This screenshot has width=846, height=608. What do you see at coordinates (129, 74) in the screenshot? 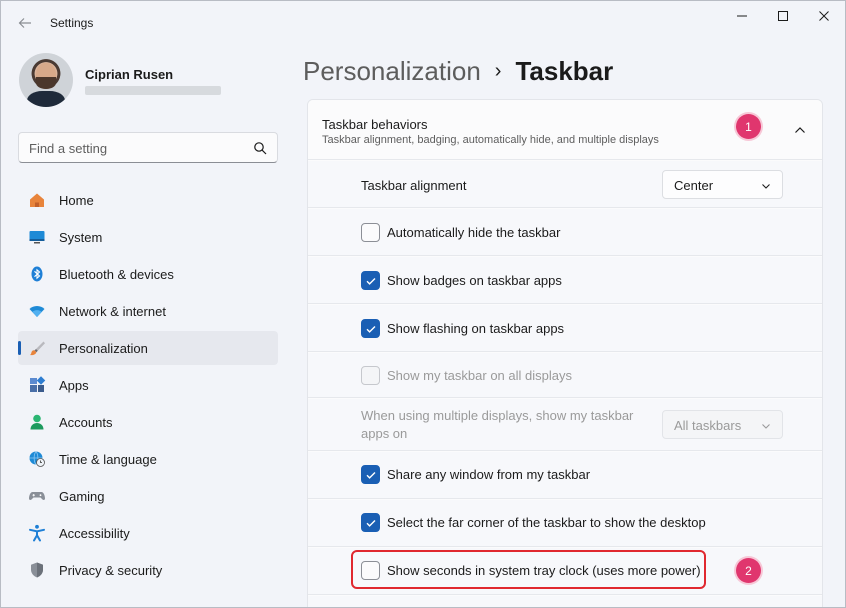
I see `user-name: Ciprian Rusen` at bounding box center [129, 74].